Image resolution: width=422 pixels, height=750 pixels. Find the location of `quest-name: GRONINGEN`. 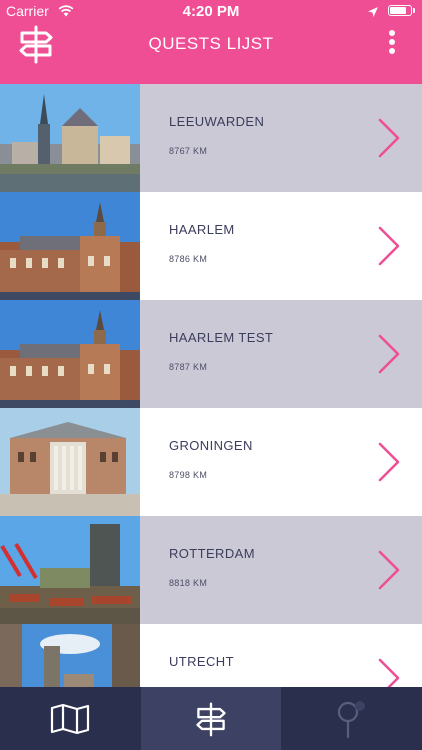

quest-name: GRONINGEN is located at coordinates (211, 445).